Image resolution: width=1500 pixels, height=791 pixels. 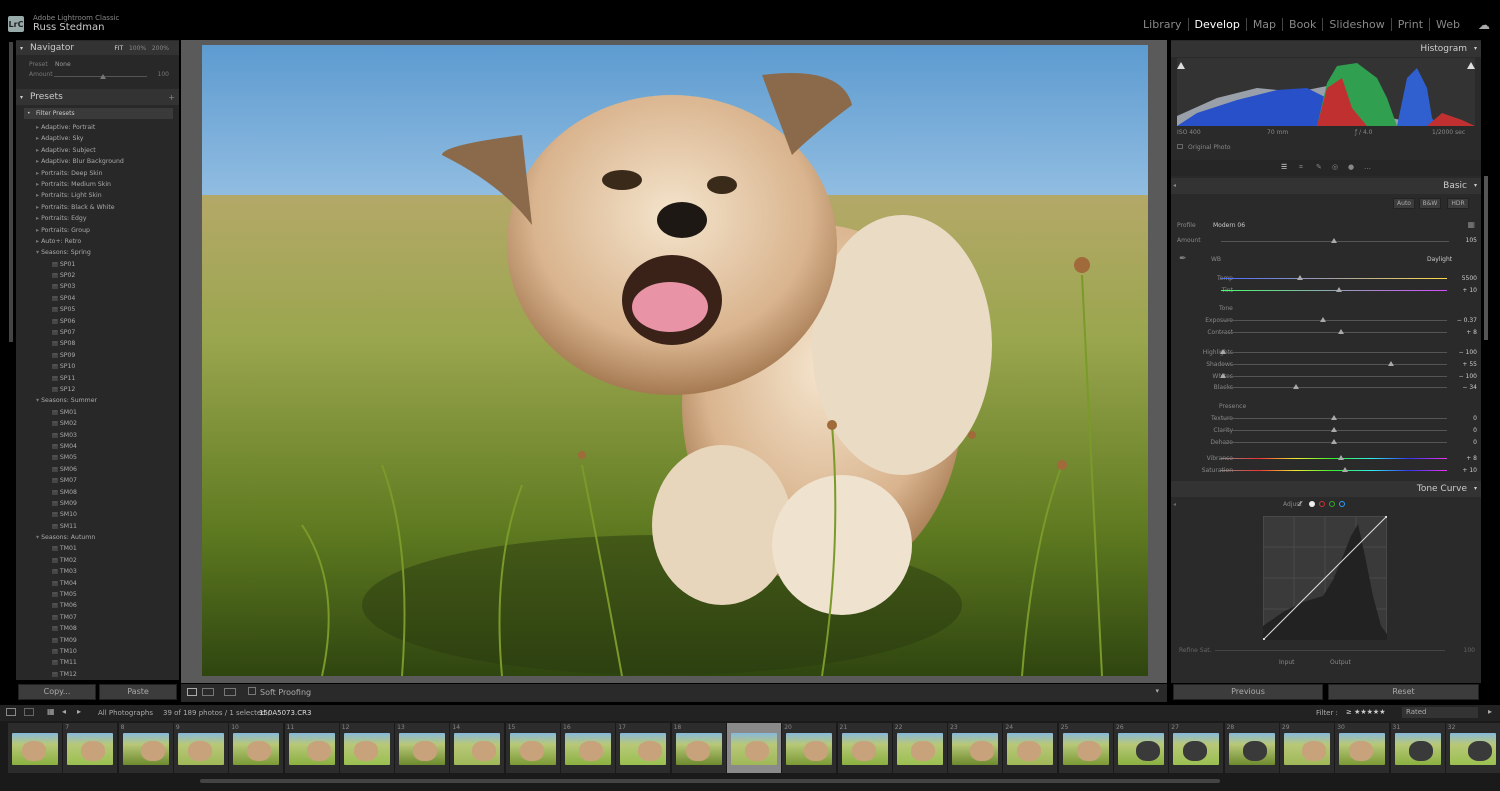 I want to click on preset-item: ▤ SM06, so click(x=107, y=469).